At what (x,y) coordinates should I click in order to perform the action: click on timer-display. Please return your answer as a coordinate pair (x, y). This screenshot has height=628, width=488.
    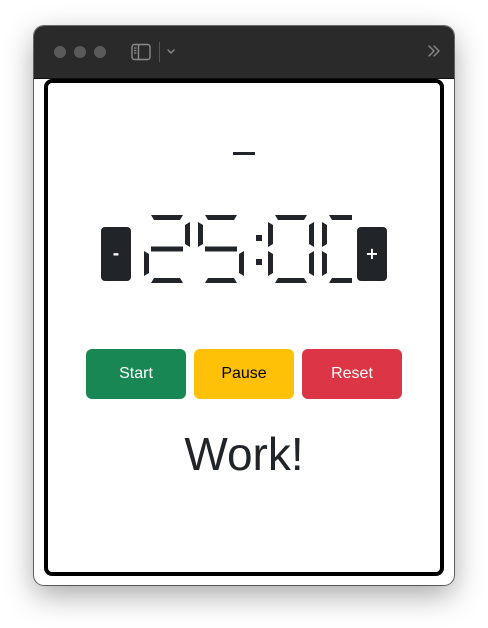
    Looking at the image, I should click on (247, 249).